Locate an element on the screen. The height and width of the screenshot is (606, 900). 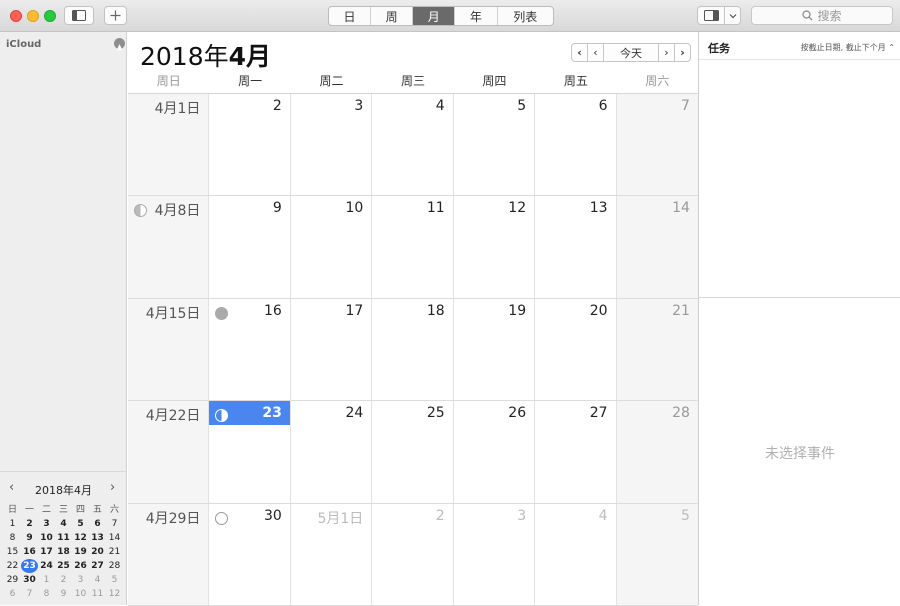
next-year-button: › is located at coordinates (682, 52).